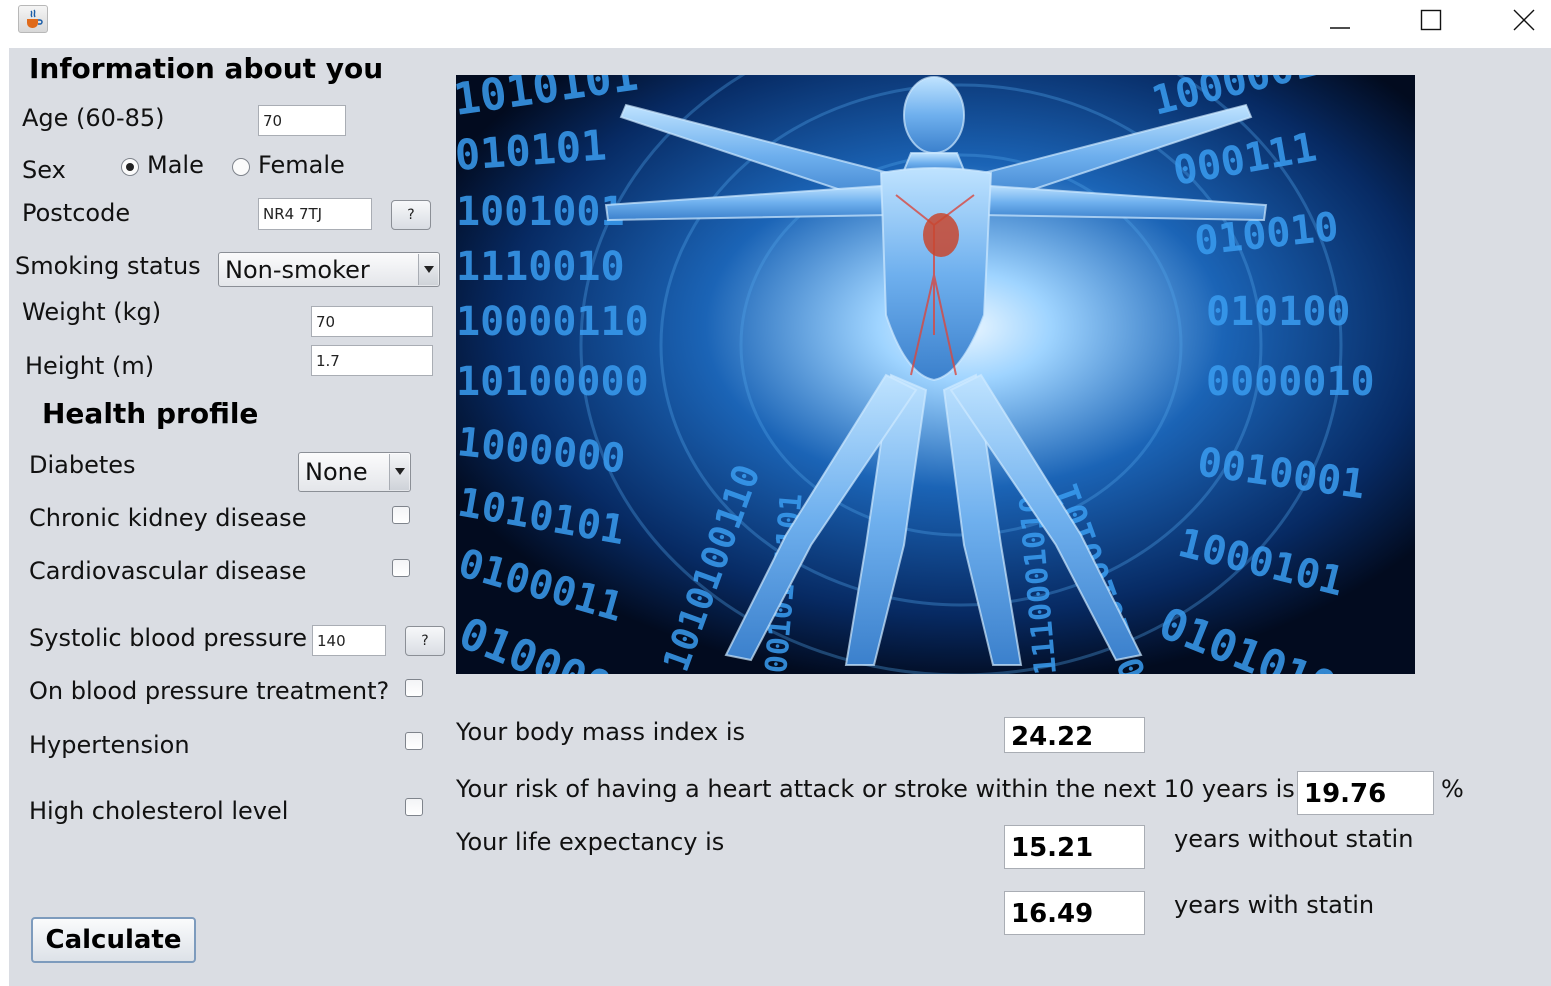 This screenshot has height=986, width=1551. What do you see at coordinates (92, 312) in the screenshot?
I see `weight-label: Weight (kg)` at bounding box center [92, 312].